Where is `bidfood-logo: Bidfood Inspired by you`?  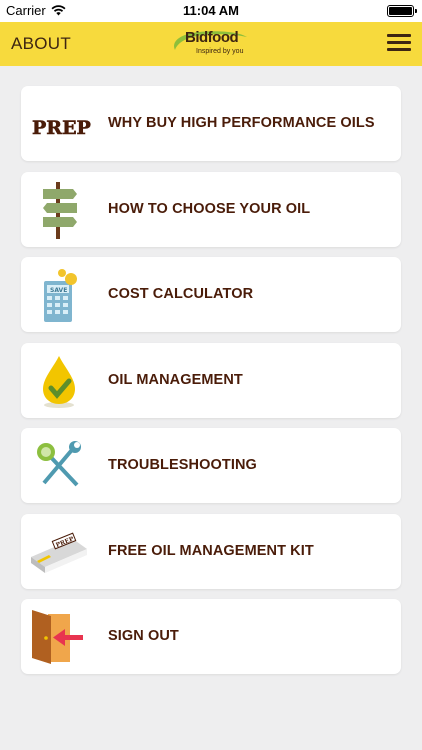
bidfood-logo: Bidfood Inspired by you is located at coordinates (211, 44).